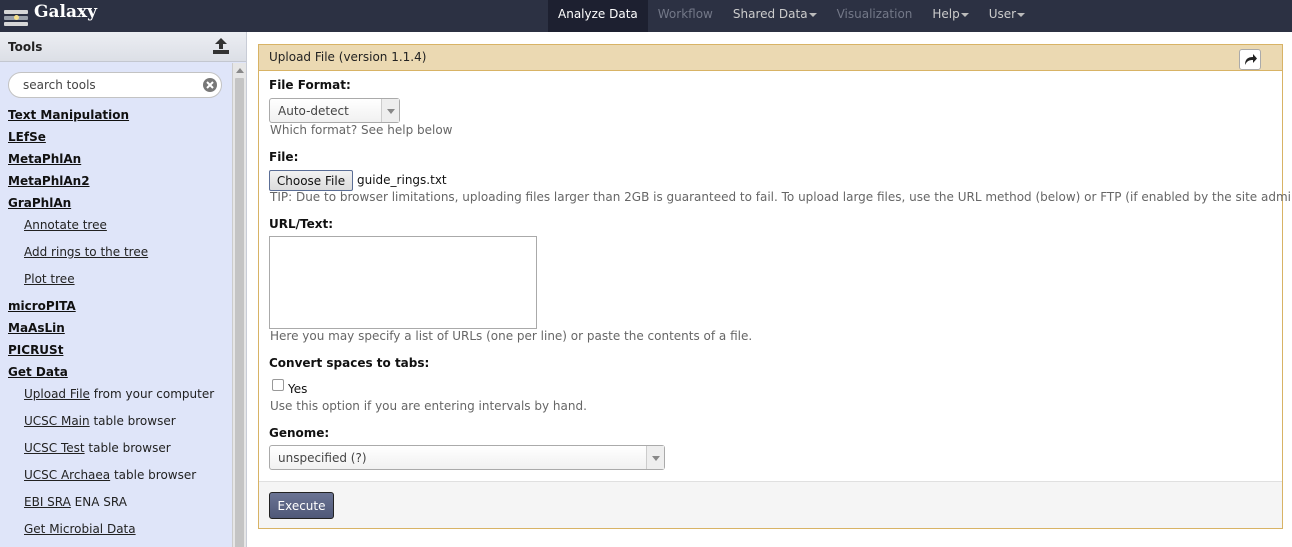  What do you see at coordinates (27, 137) in the screenshot?
I see `section-lefse: LEfSe` at bounding box center [27, 137].